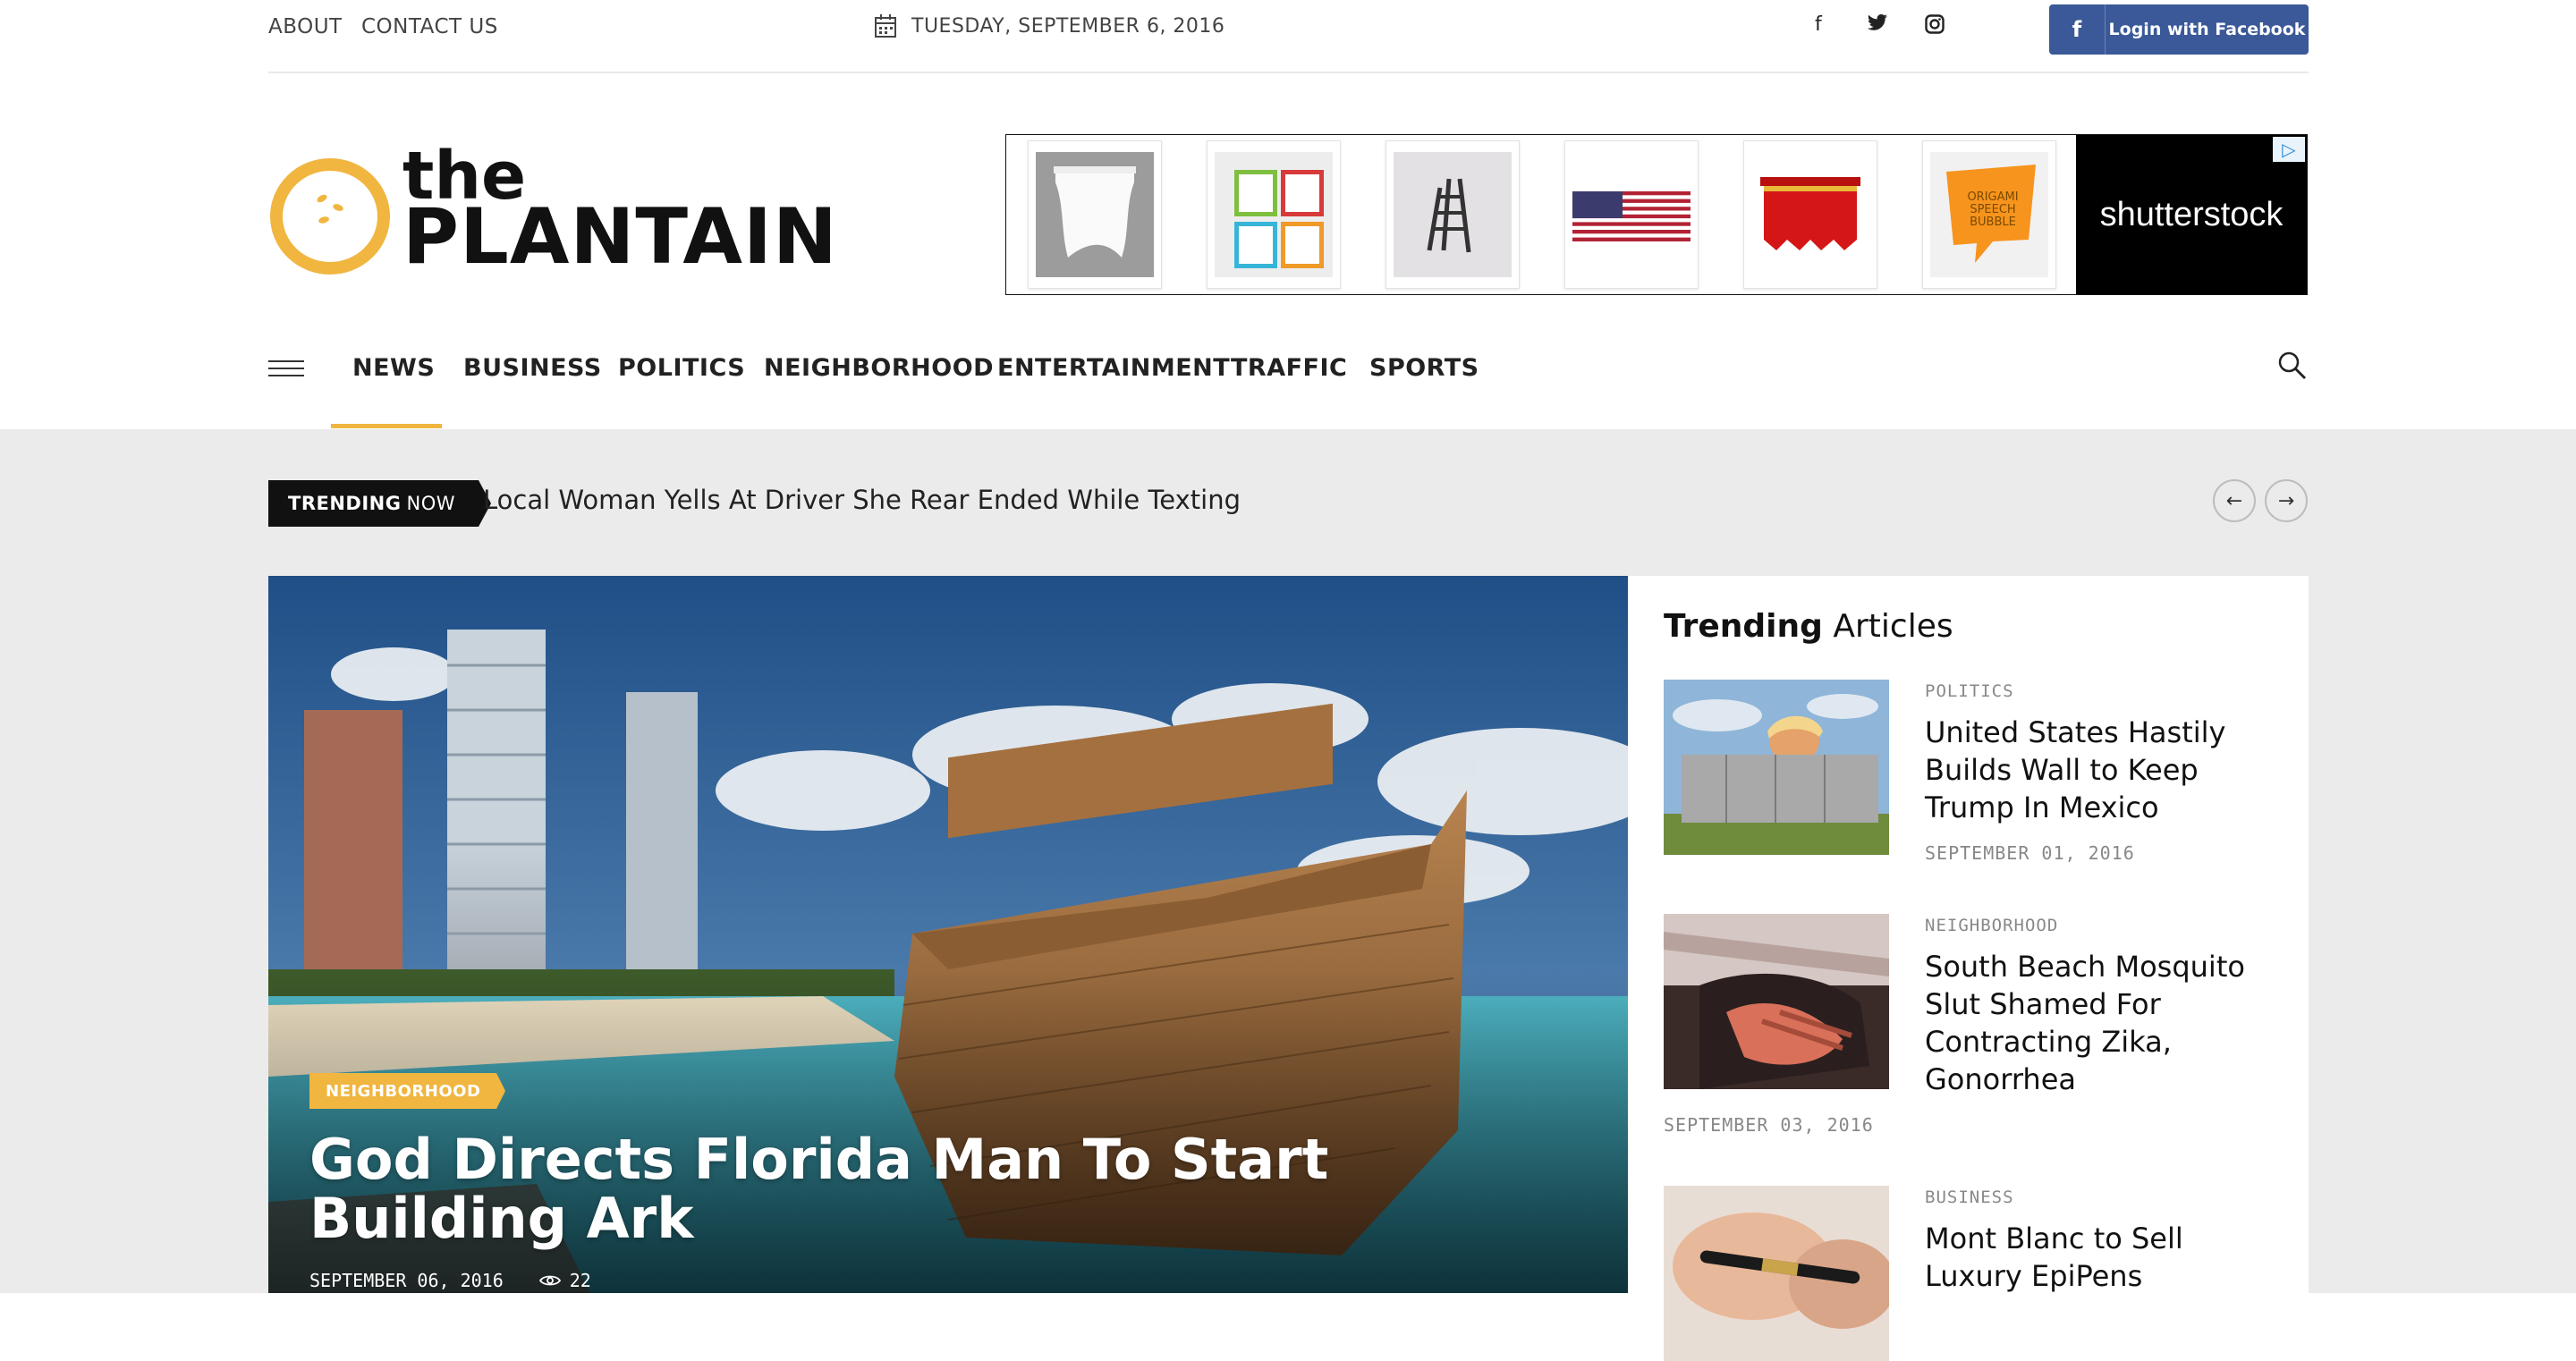  What do you see at coordinates (1113, 368) in the screenshot?
I see `nav-entertainment: ENTERTAINMENT` at bounding box center [1113, 368].